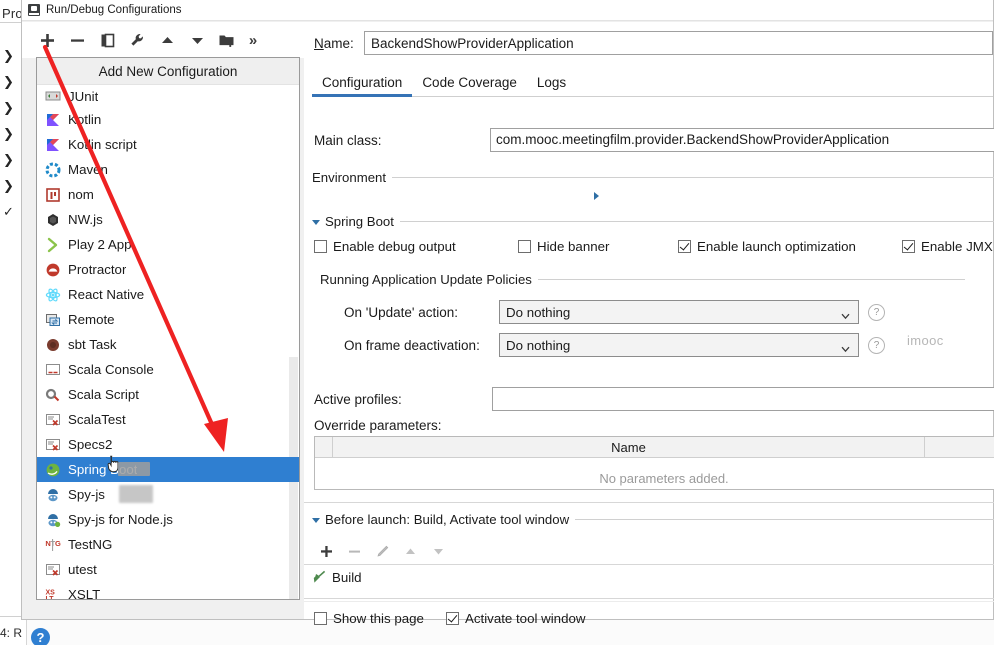  I want to click on pencil-icon, so click(382, 551).